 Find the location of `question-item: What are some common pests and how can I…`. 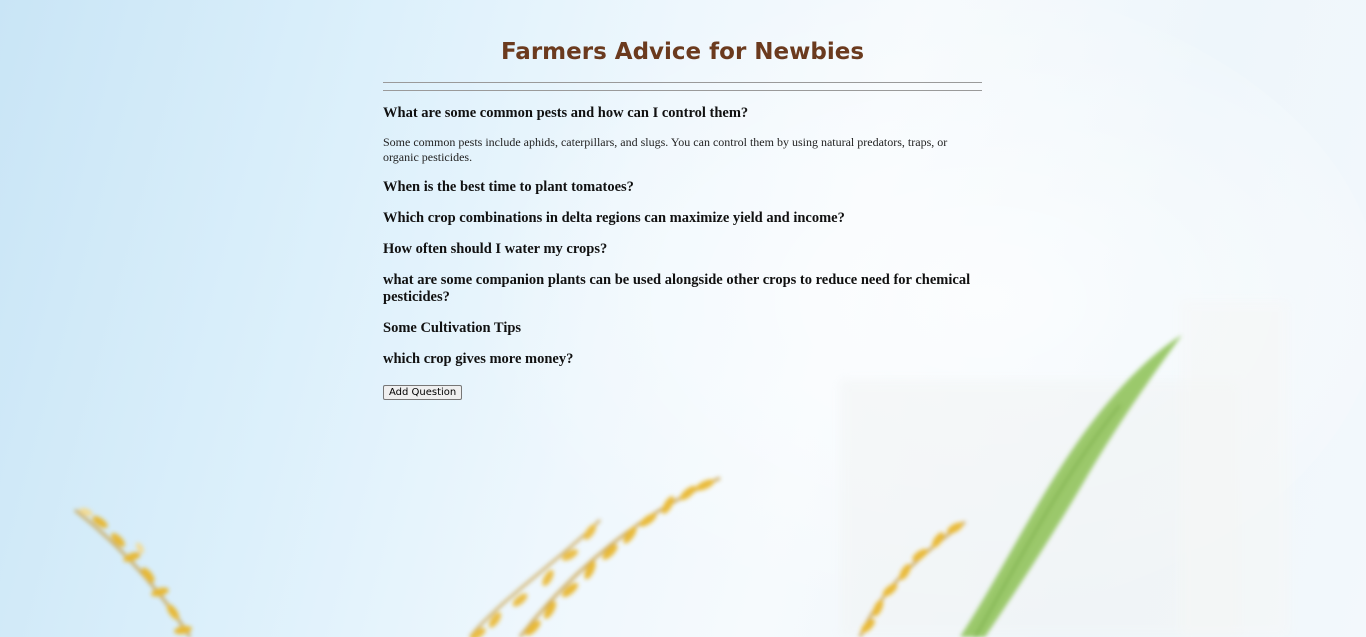

question-item: What are some common pests and how can I… is located at coordinates (682, 113).